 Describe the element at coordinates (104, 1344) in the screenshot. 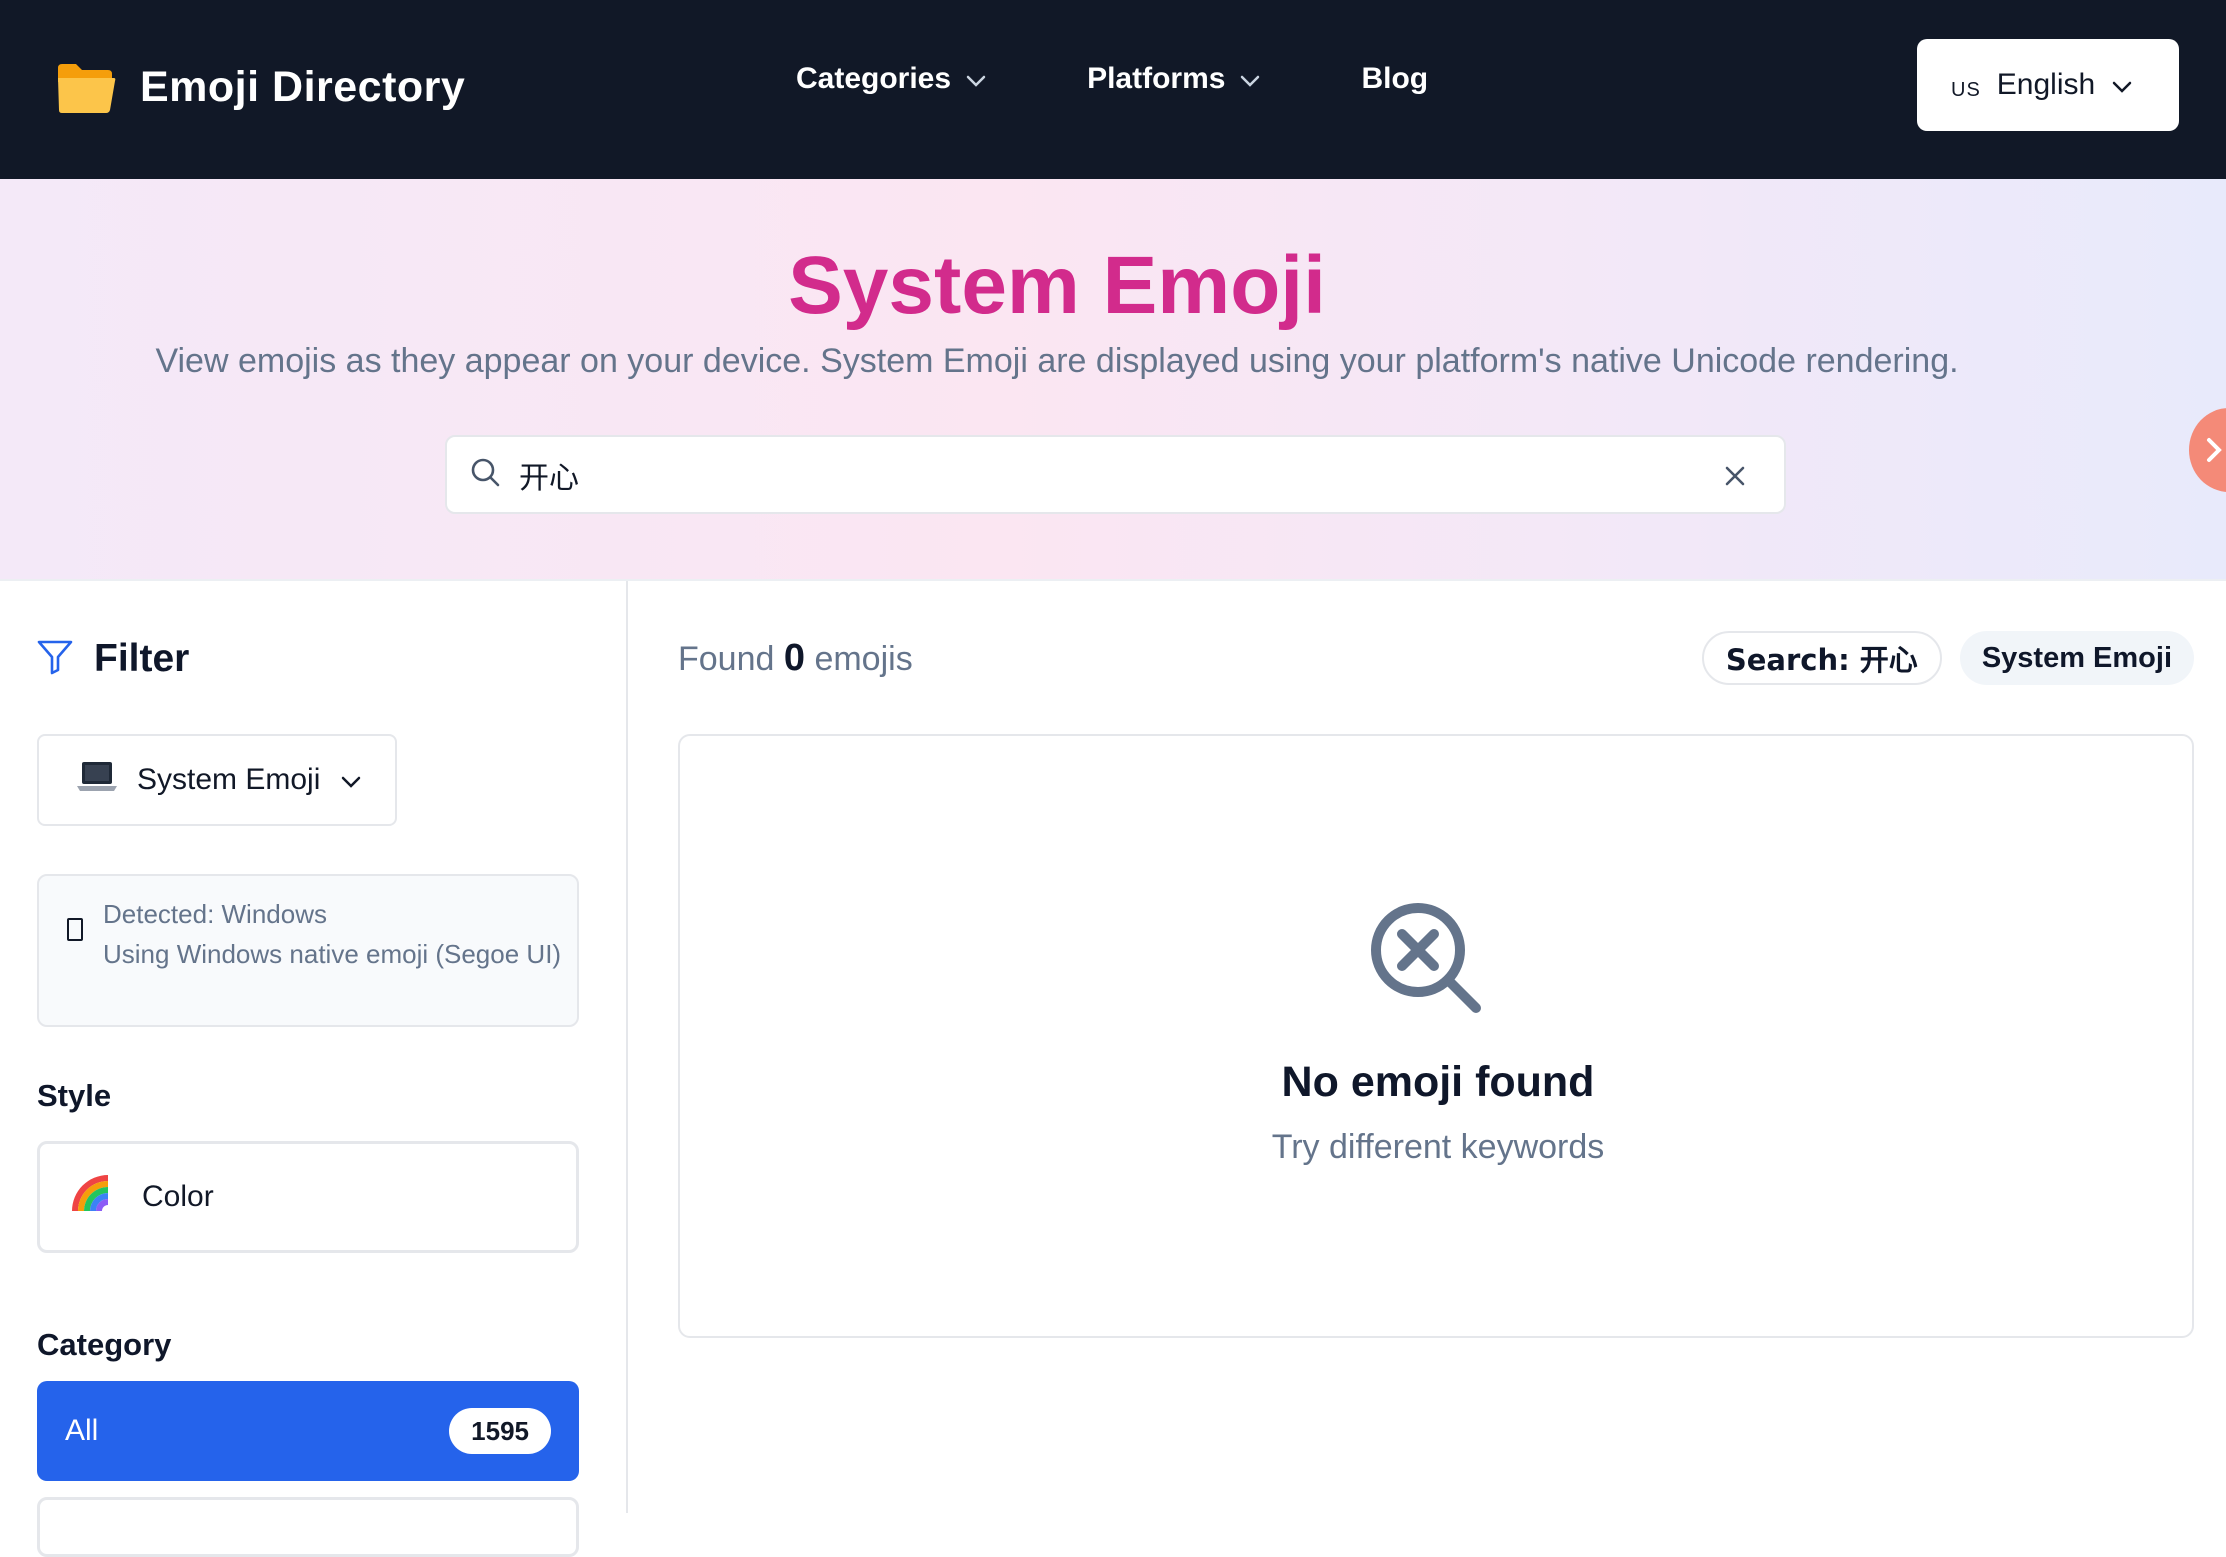

I see `category-label: Category` at that location.